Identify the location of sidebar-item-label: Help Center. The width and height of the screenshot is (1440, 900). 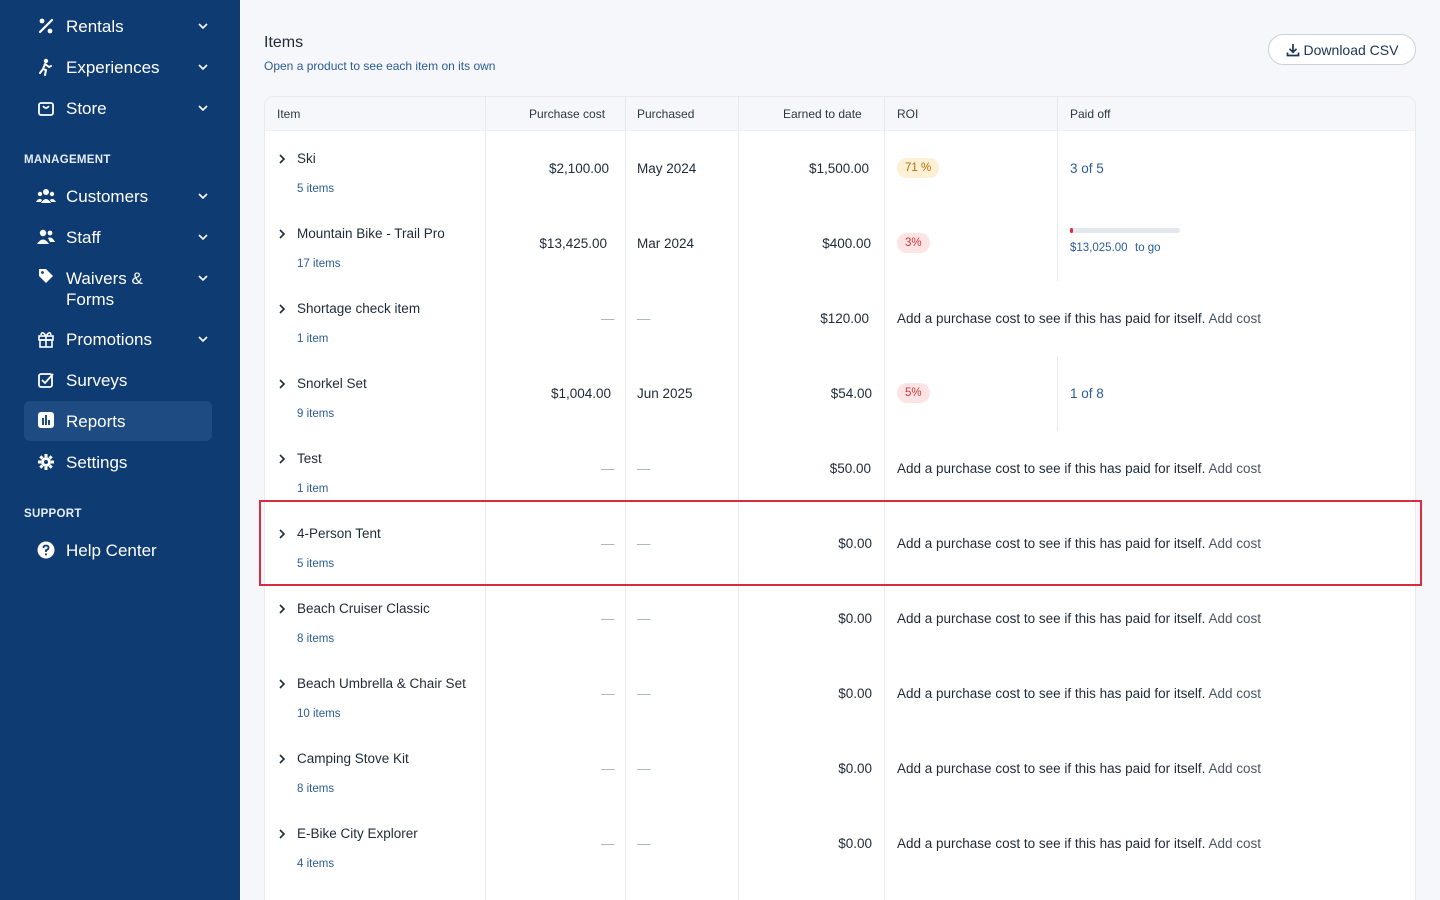
(111, 550).